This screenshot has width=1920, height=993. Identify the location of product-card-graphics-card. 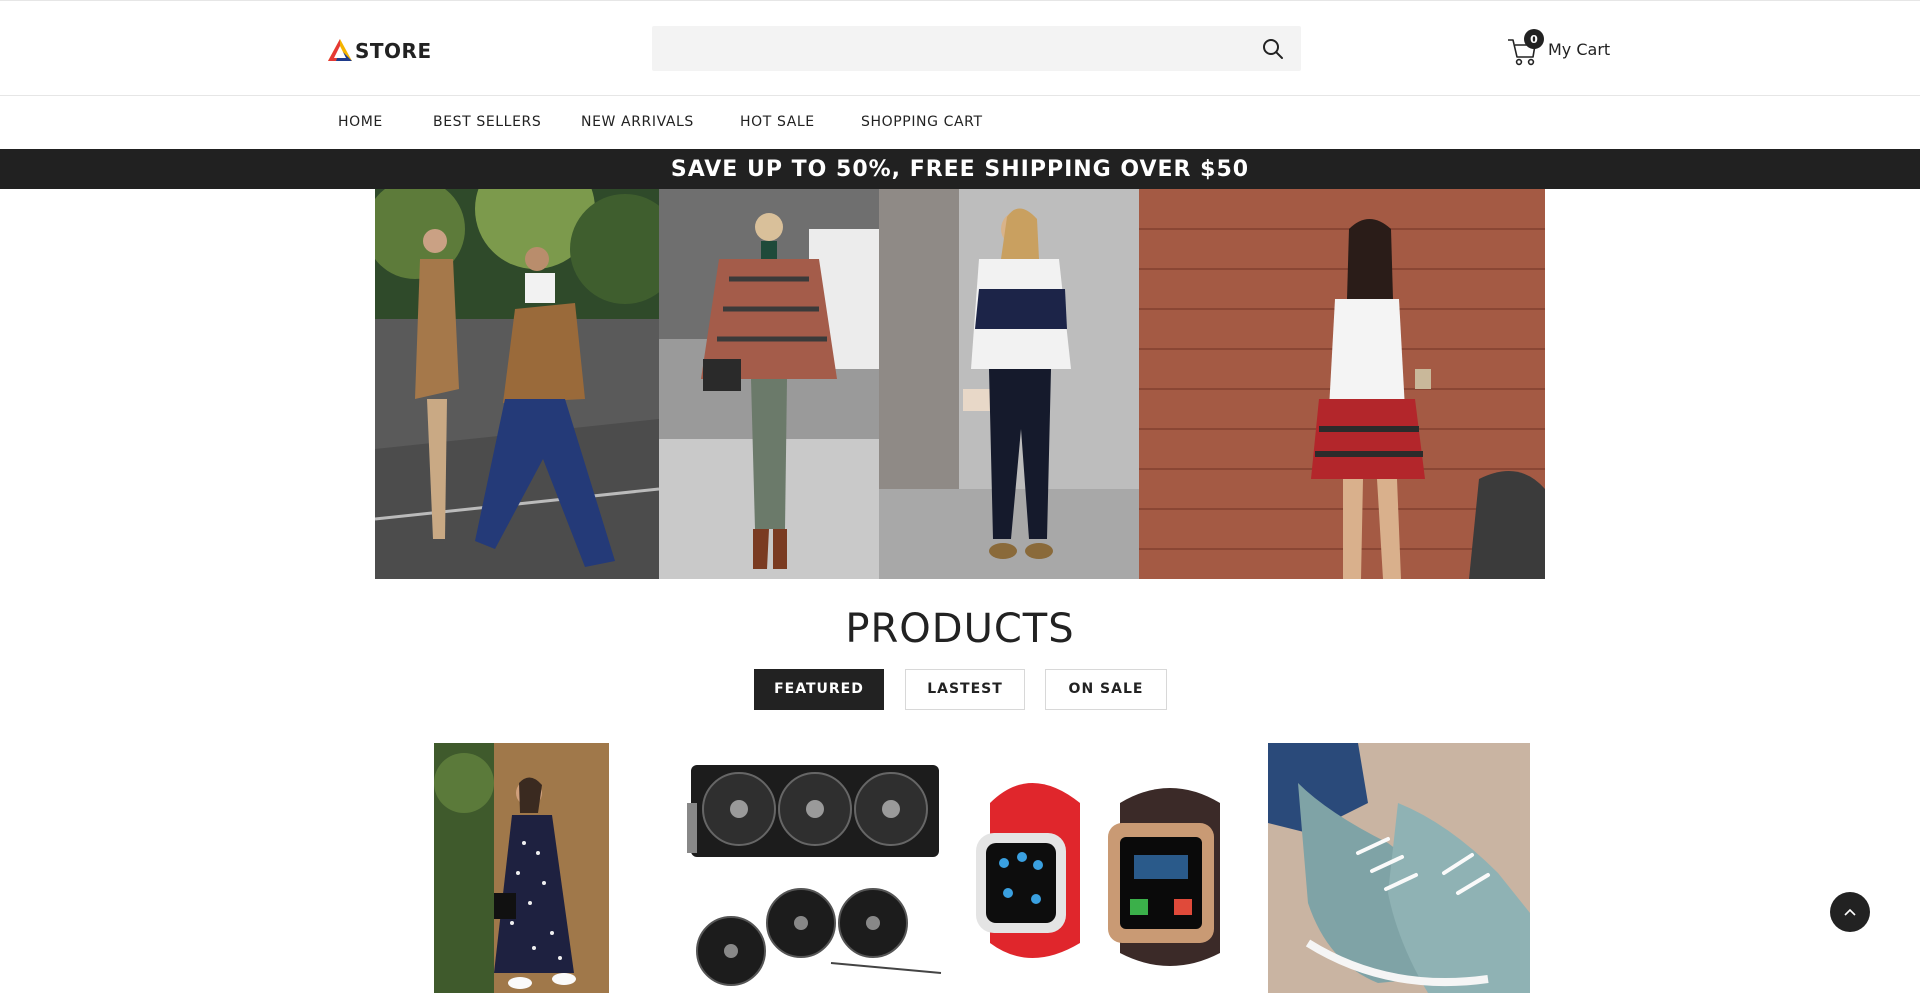
(814, 868).